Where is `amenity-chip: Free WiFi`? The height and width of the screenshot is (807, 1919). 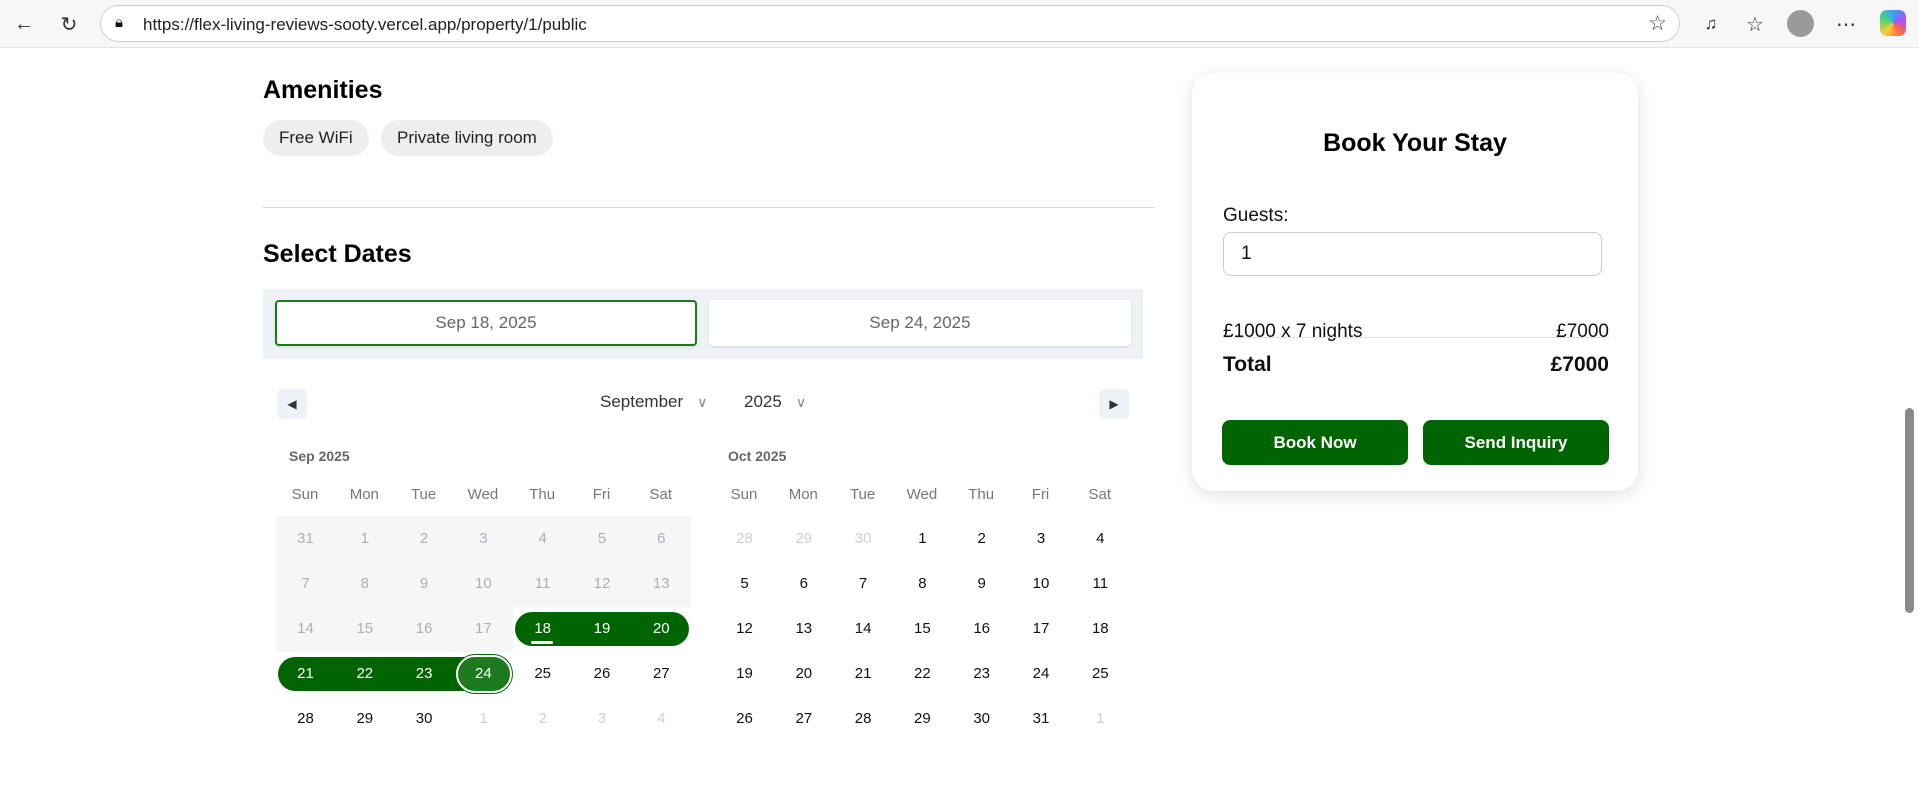
amenity-chip: Free WiFi is located at coordinates (316, 138).